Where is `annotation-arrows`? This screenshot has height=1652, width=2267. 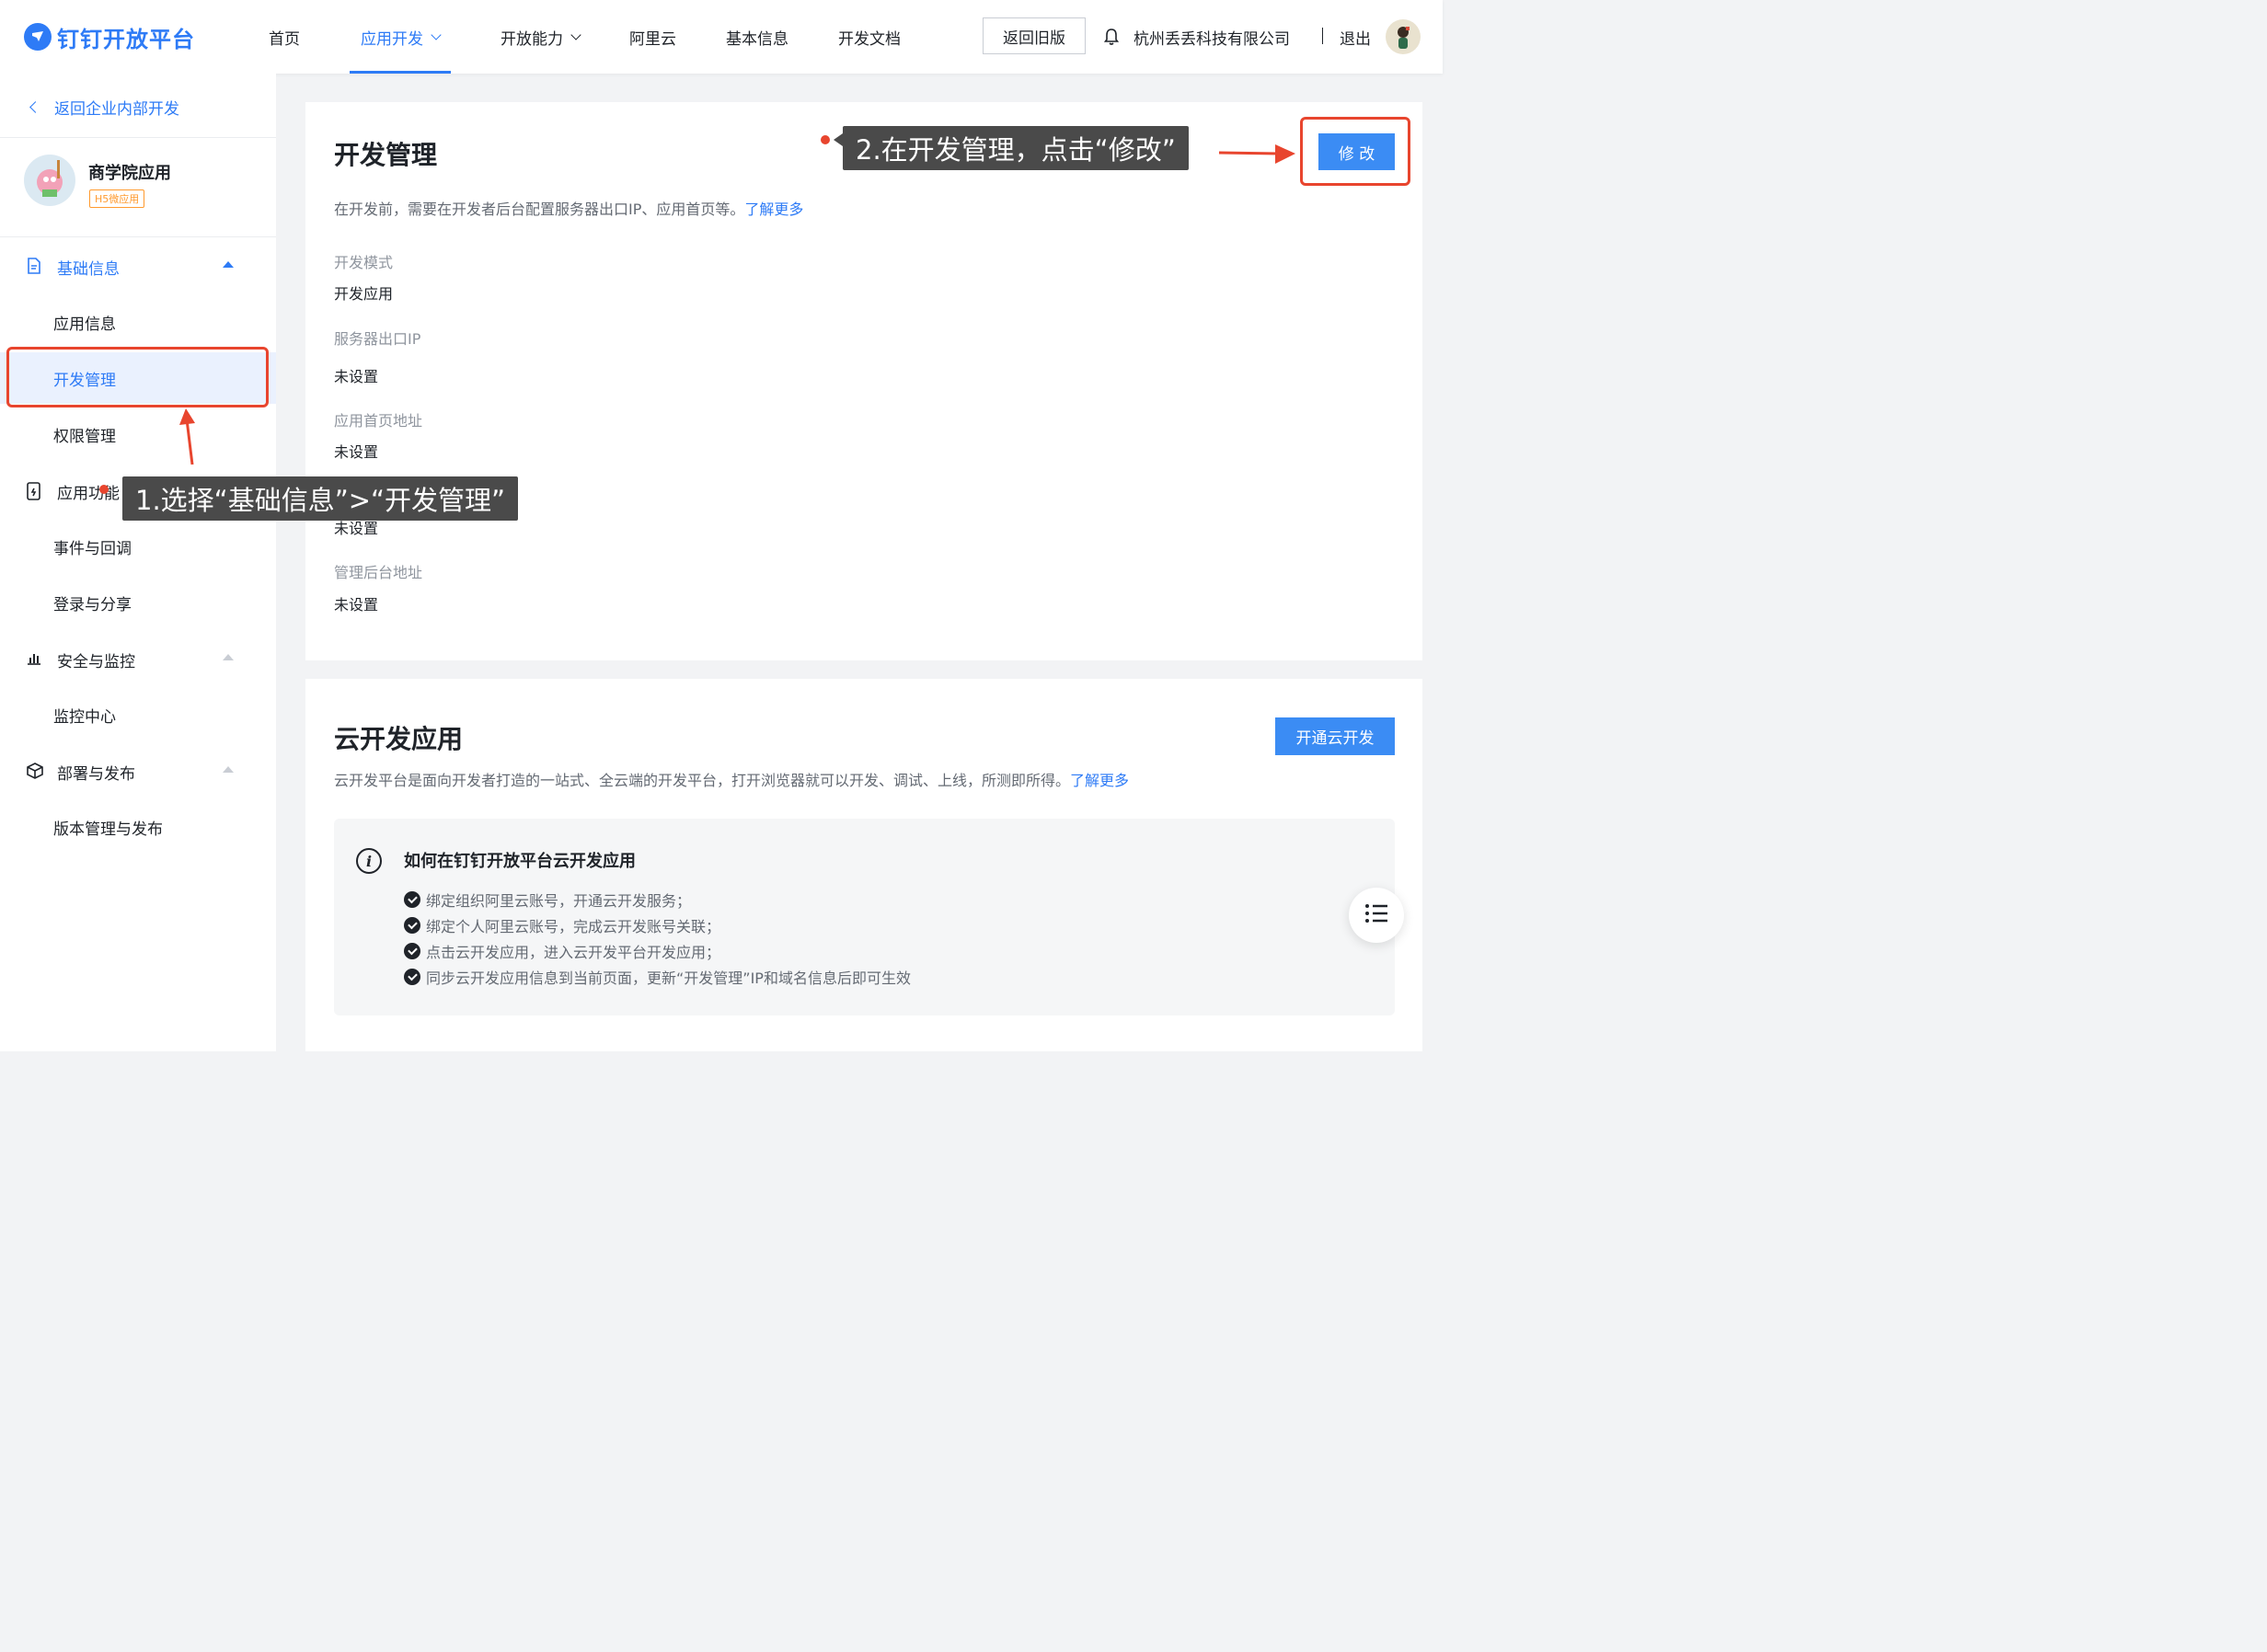 annotation-arrows is located at coordinates (737, 299).